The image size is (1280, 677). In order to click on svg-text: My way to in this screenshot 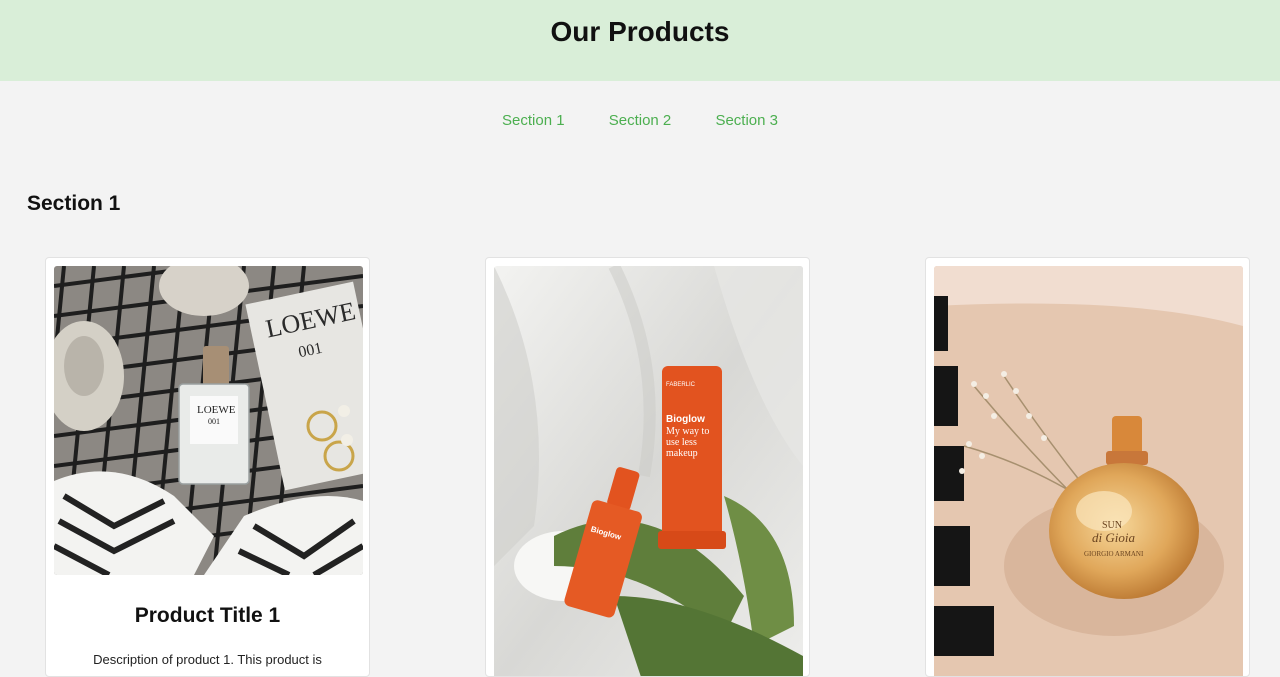, I will do `click(687, 431)`.